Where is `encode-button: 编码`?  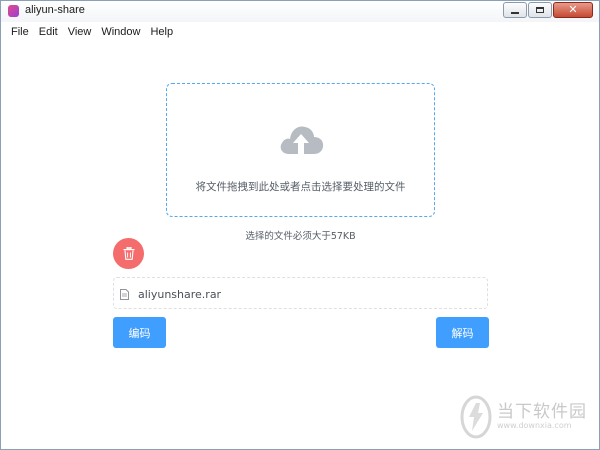
encode-button: 编码 is located at coordinates (139, 332).